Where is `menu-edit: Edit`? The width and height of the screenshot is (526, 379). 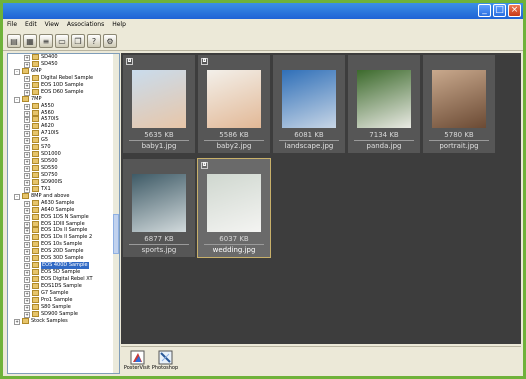 menu-edit: Edit is located at coordinates (31, 25).